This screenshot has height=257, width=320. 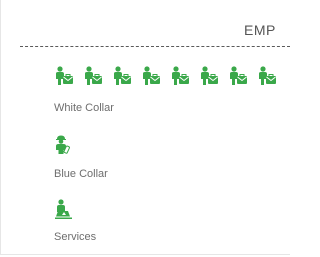 What do you see at coordinates (0, 127) in the screenshot?
I see `panel-left-border` at bounding box center [0, 127].